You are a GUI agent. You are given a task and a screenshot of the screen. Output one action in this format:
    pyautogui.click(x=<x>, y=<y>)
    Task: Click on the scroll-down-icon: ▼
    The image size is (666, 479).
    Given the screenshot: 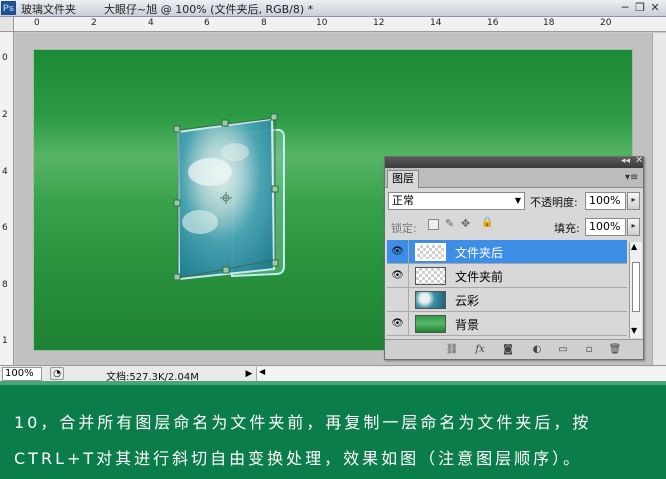 What is the action you would take?
    pyautogui.click(x=634, y=330)
    